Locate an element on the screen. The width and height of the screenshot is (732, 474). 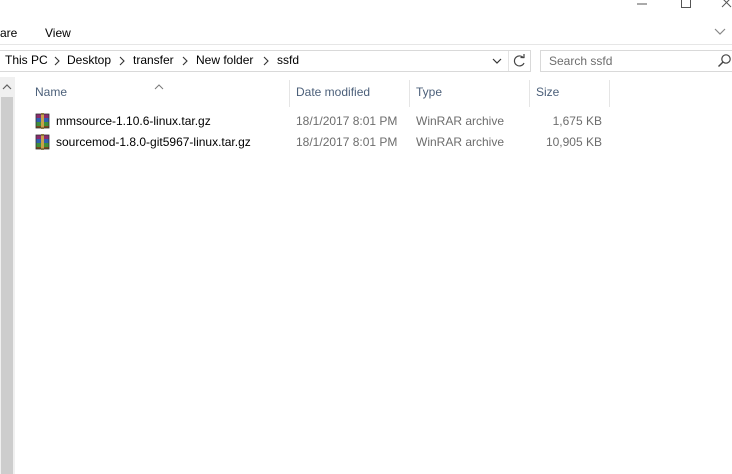
column-header-name: Name is located at coordinates (51, 96).